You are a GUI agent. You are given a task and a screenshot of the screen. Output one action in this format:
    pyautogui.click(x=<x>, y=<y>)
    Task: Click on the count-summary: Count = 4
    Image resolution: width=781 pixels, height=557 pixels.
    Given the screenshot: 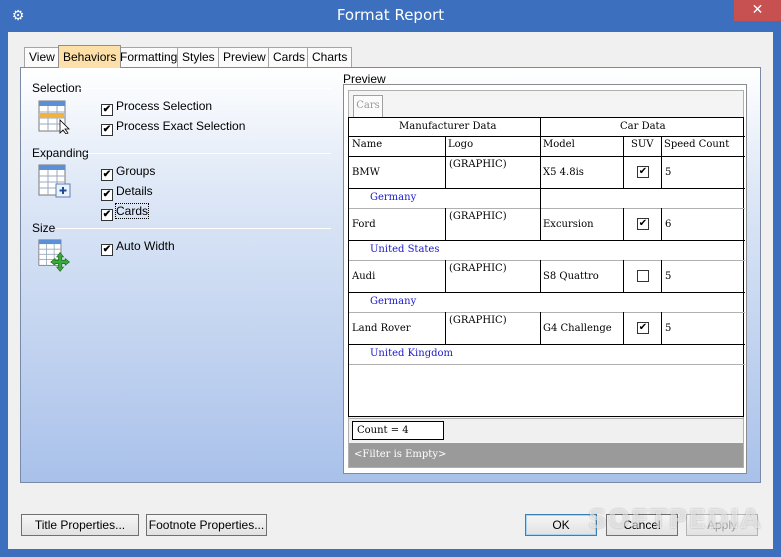 What is the action you would take?
    pyautogui.click(x=398, y=430)
    